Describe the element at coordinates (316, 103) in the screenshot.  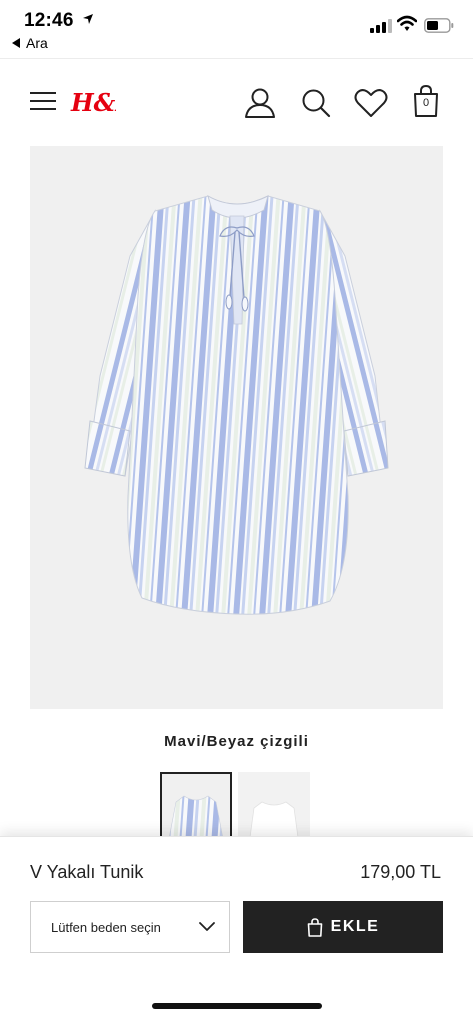
I see `search-icon` at that location.